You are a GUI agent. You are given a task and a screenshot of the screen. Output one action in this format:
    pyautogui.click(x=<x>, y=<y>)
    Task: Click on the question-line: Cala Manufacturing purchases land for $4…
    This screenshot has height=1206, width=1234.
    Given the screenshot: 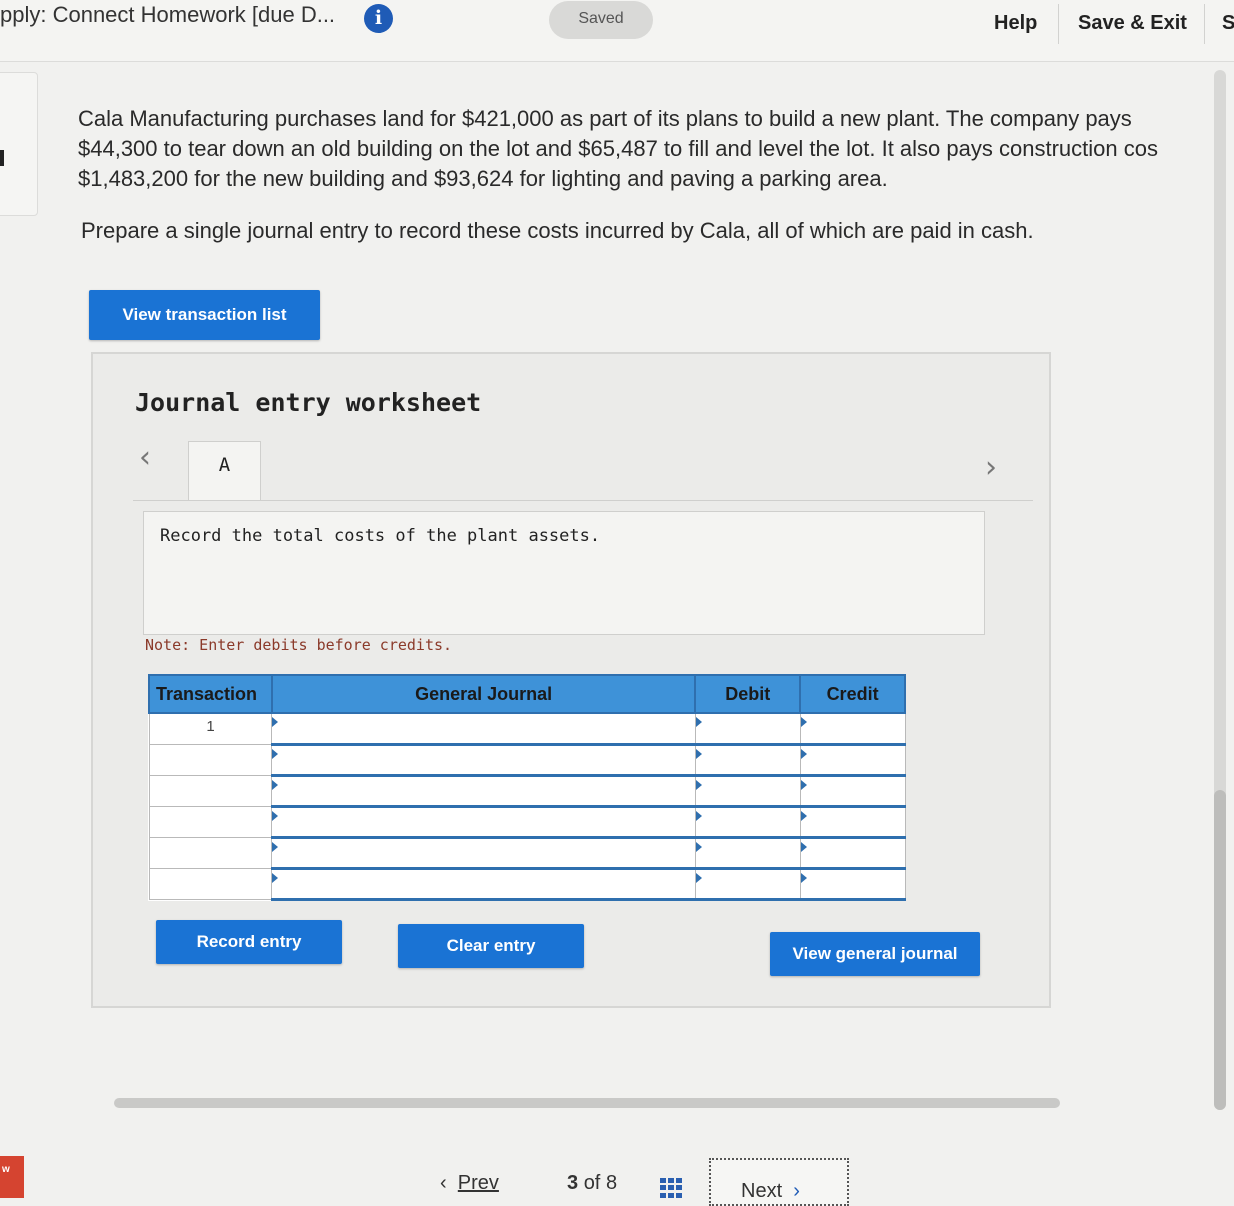 What is the action you would take?
    pyautogui.click(x=605, y=118)
    